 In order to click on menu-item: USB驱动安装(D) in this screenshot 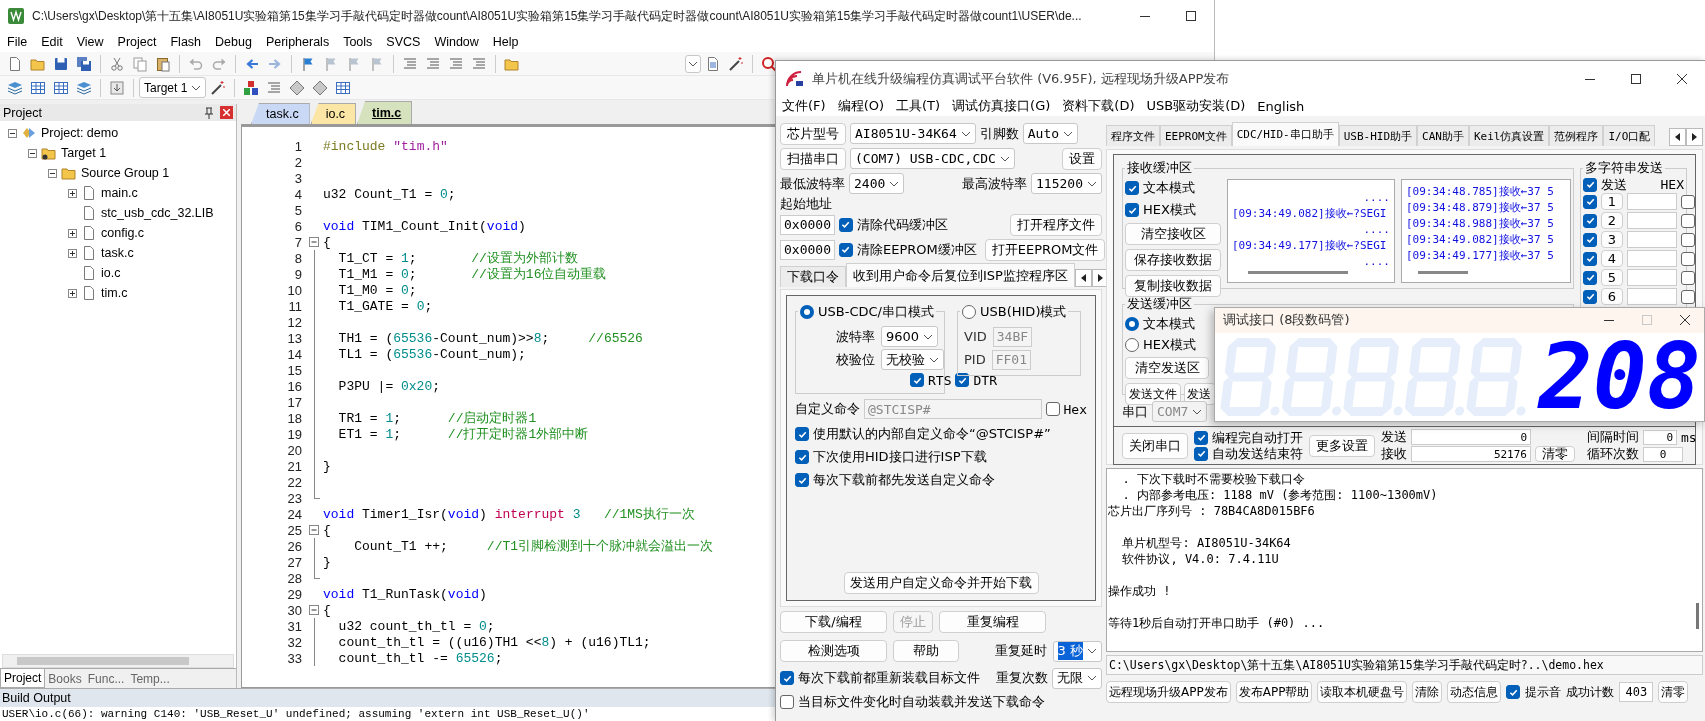, I will do `click(1196, 106)`.